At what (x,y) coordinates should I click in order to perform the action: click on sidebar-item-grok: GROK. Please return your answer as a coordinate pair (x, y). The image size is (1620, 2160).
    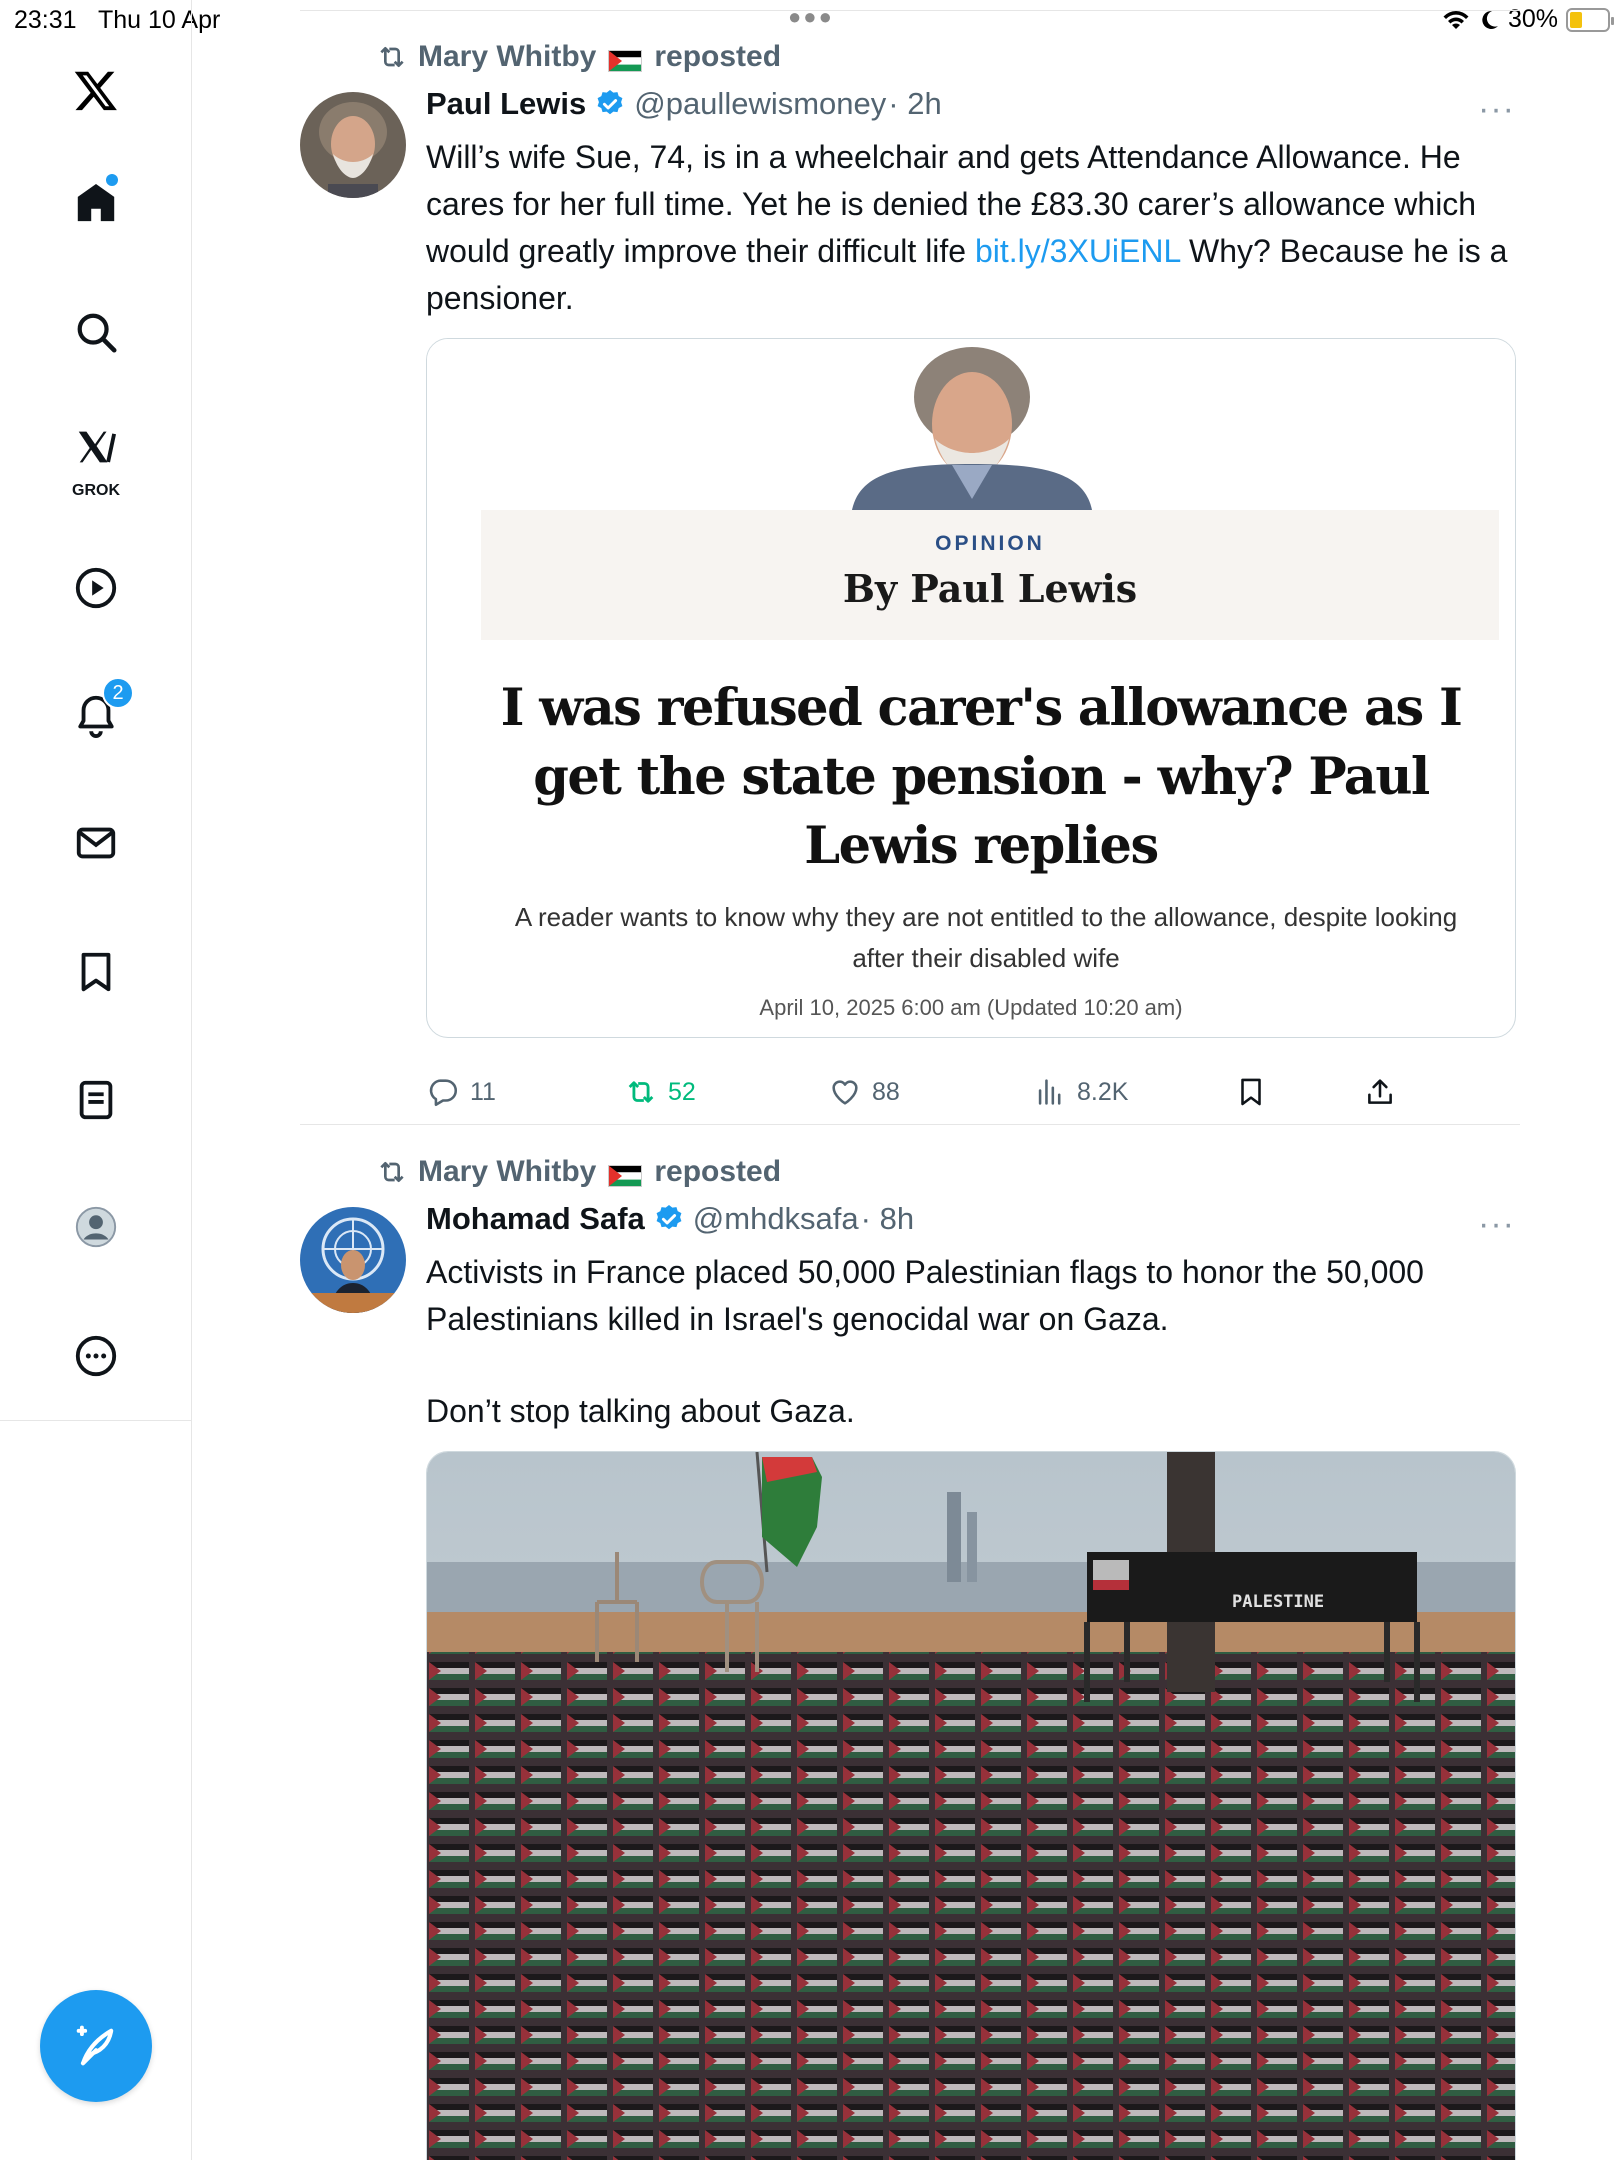
    Looking at the image, I should click on (96, 457).